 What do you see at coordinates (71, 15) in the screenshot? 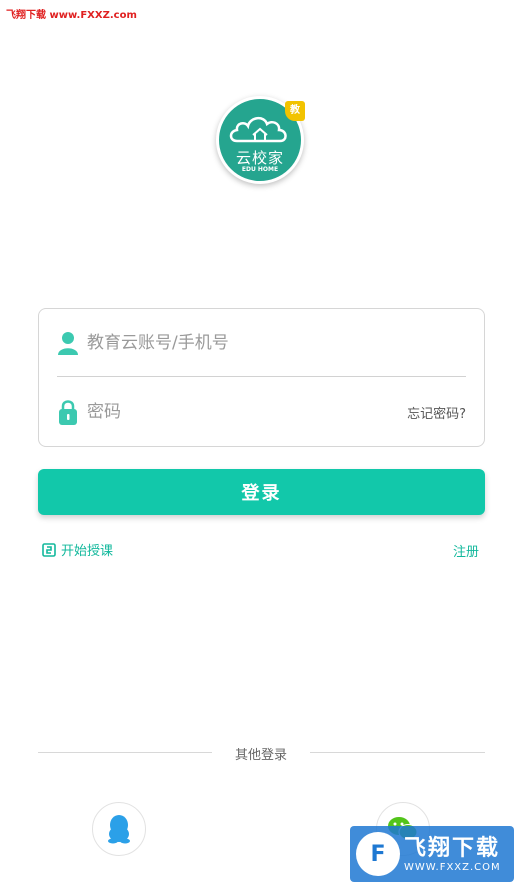
I see `watermark-top-text: 飞翔下载 www.FXXZ.com` at bounding box center [71, 15].